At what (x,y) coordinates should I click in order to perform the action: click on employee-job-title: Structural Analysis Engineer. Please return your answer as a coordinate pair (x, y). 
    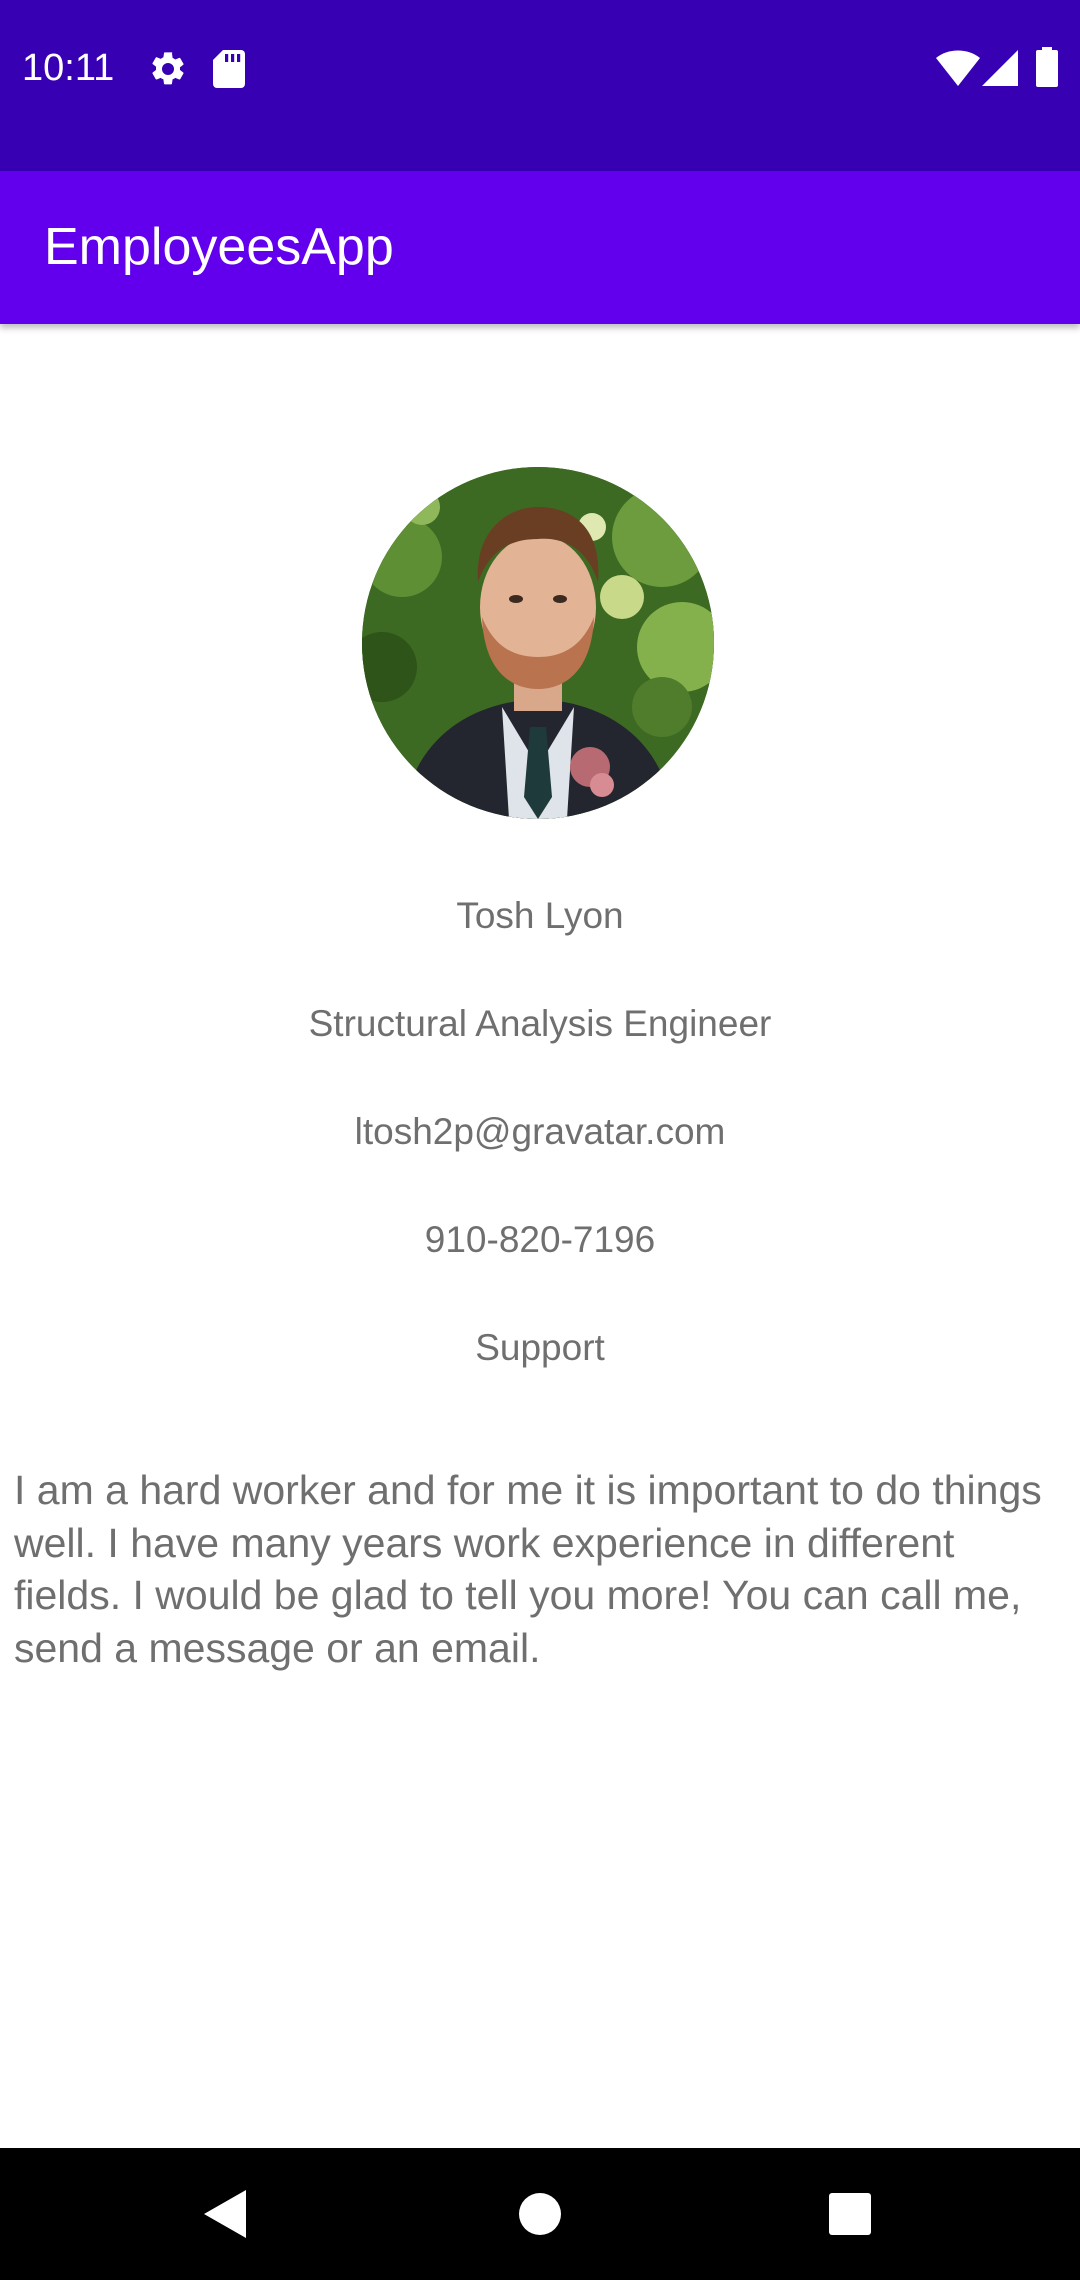
    Looking at the image, I should click on (540, 1023).